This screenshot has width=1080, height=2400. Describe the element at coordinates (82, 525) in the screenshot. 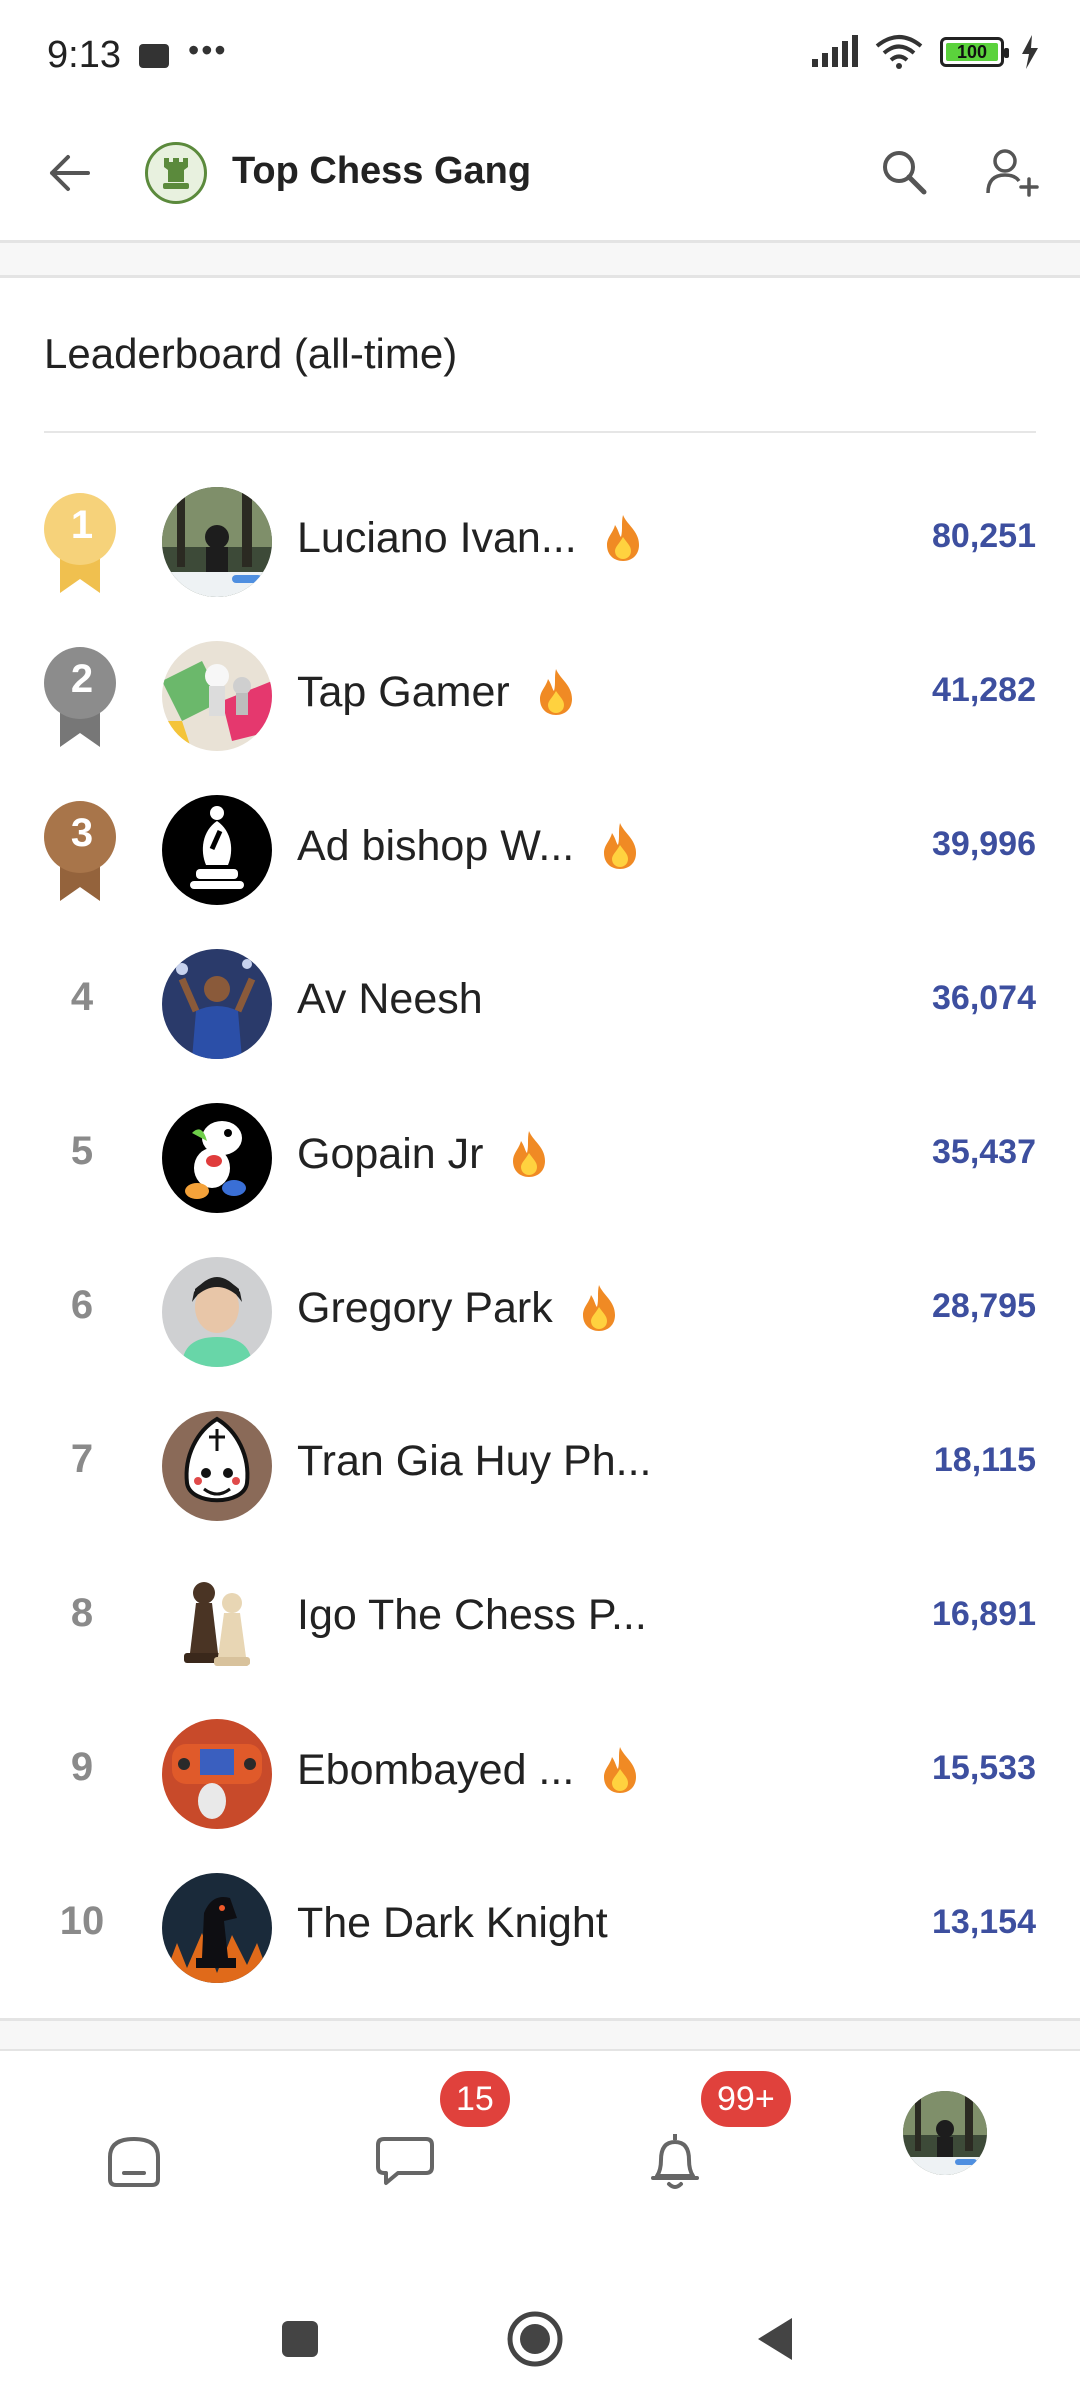

I see `rank-number: 1` at that location.